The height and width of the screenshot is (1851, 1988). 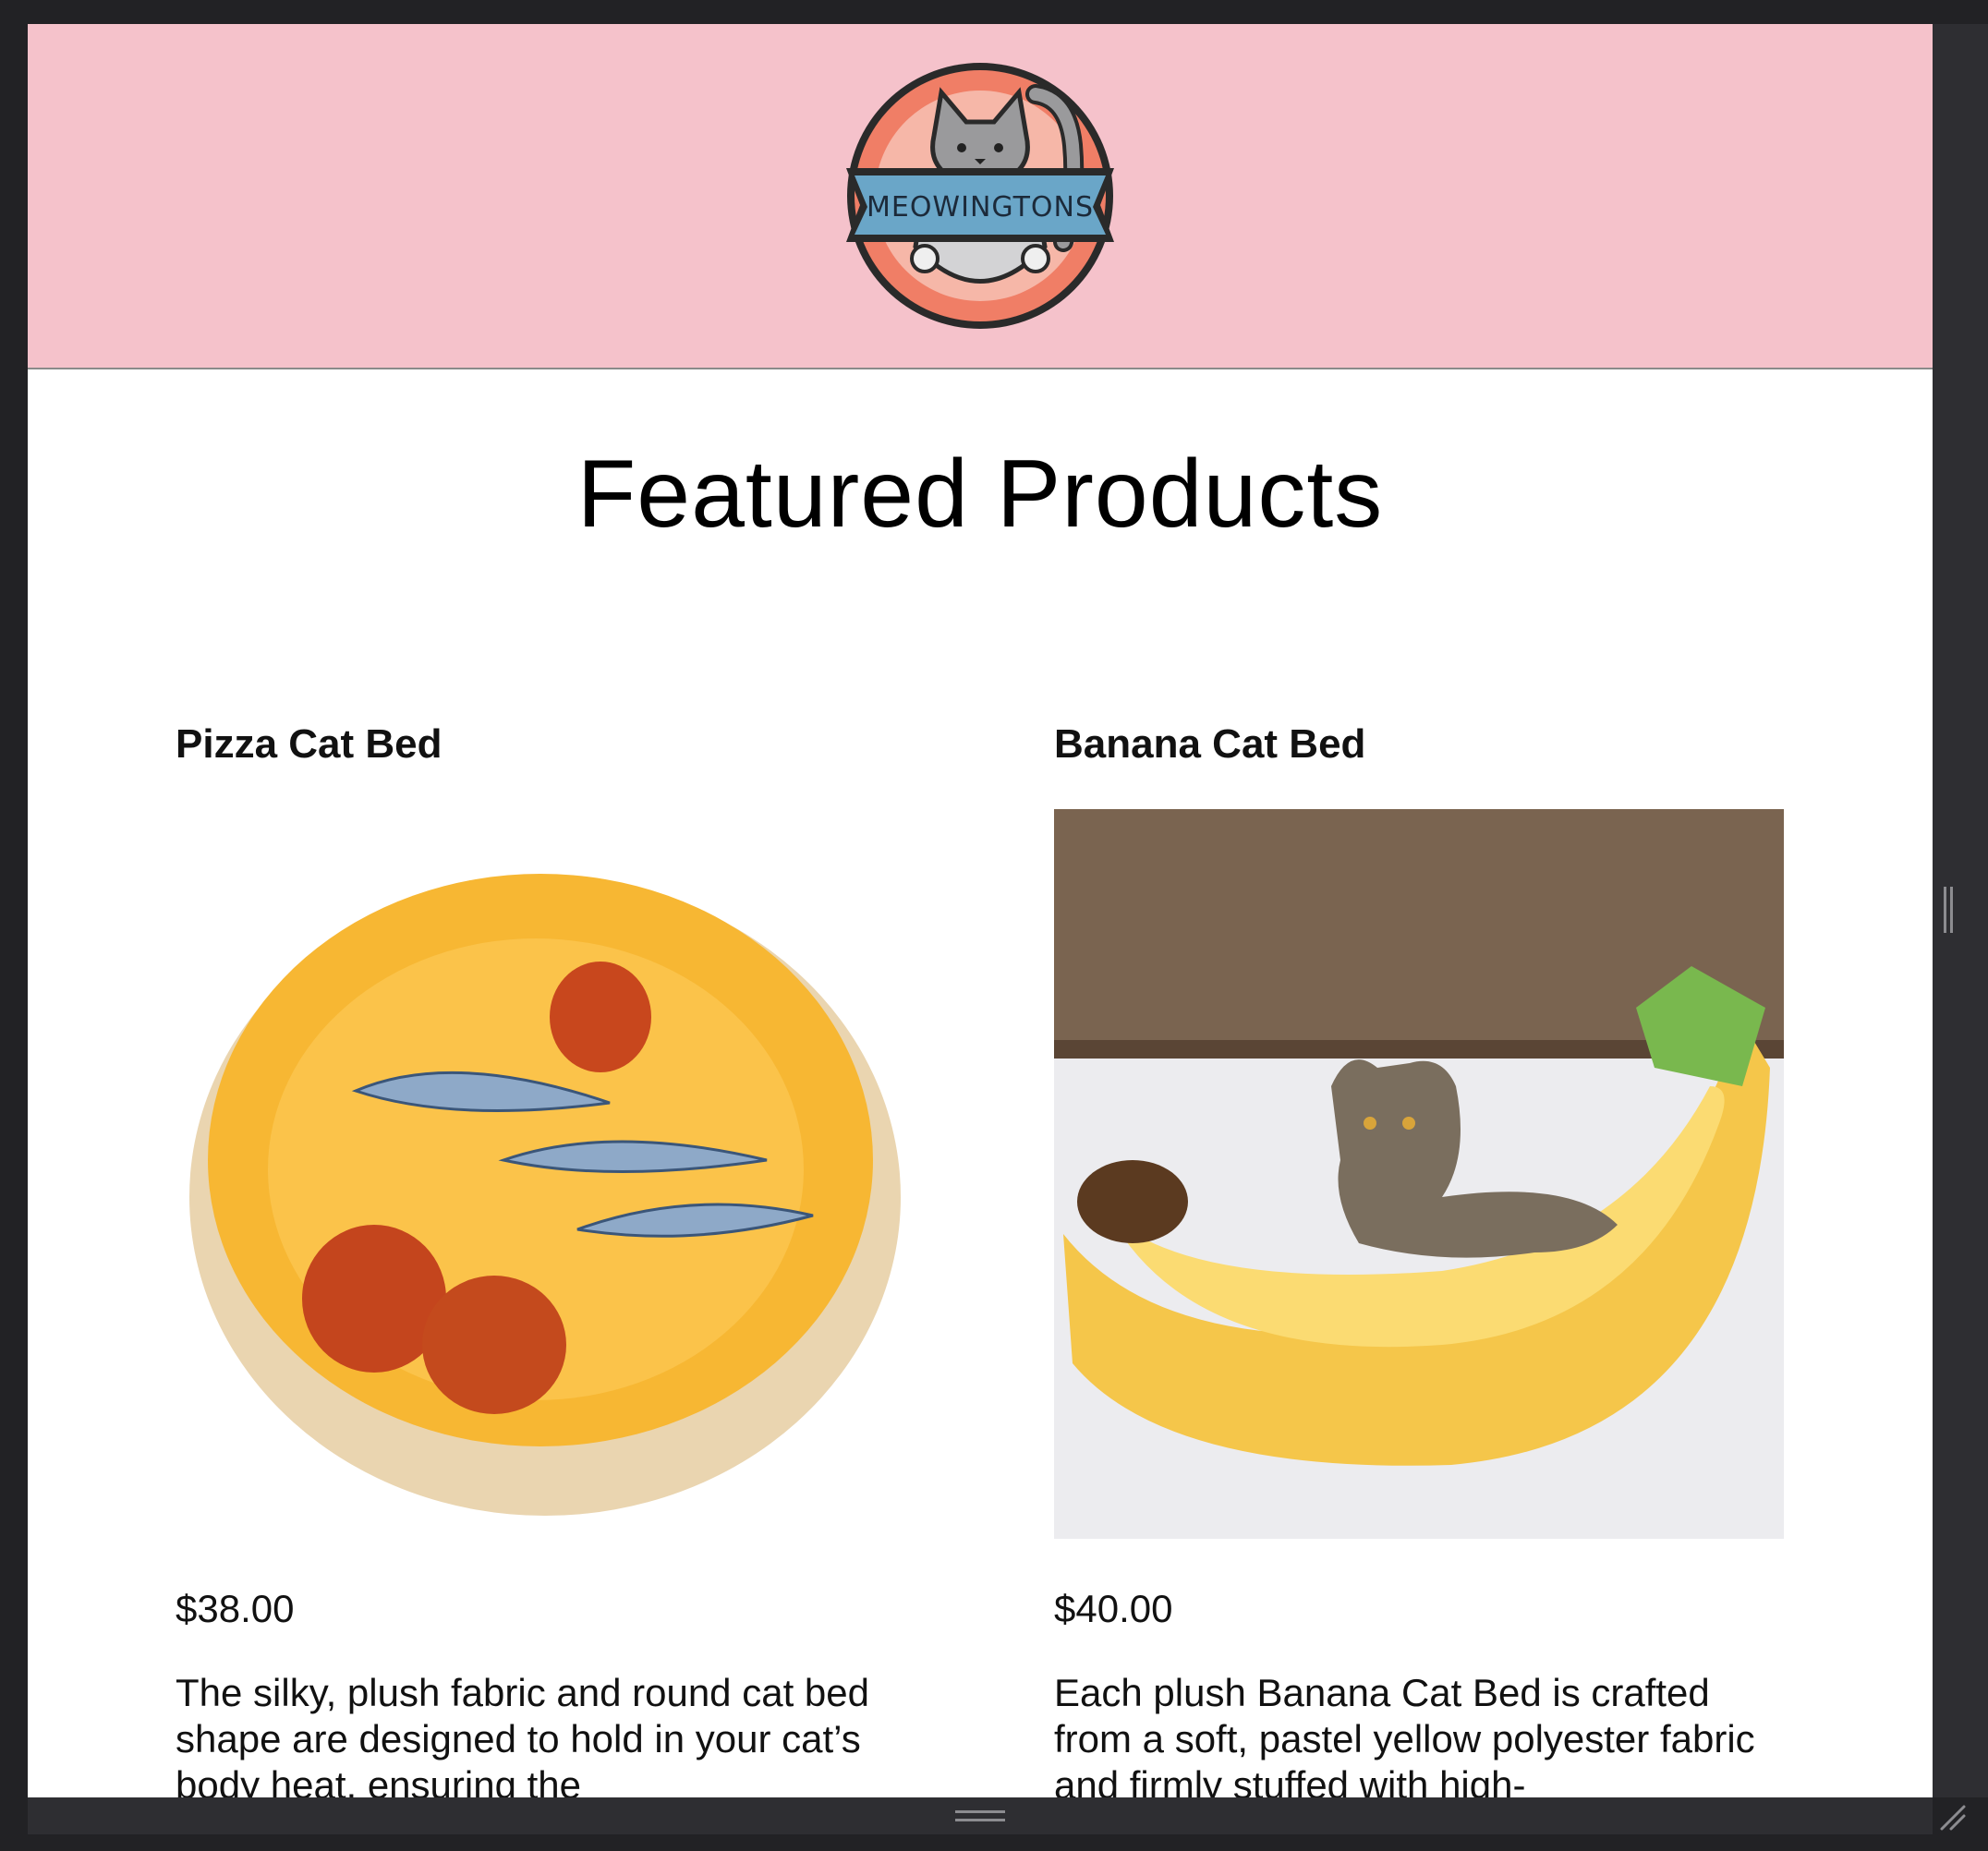 I want to click on vertical-resize-handle, so click(x=1949, y=910).